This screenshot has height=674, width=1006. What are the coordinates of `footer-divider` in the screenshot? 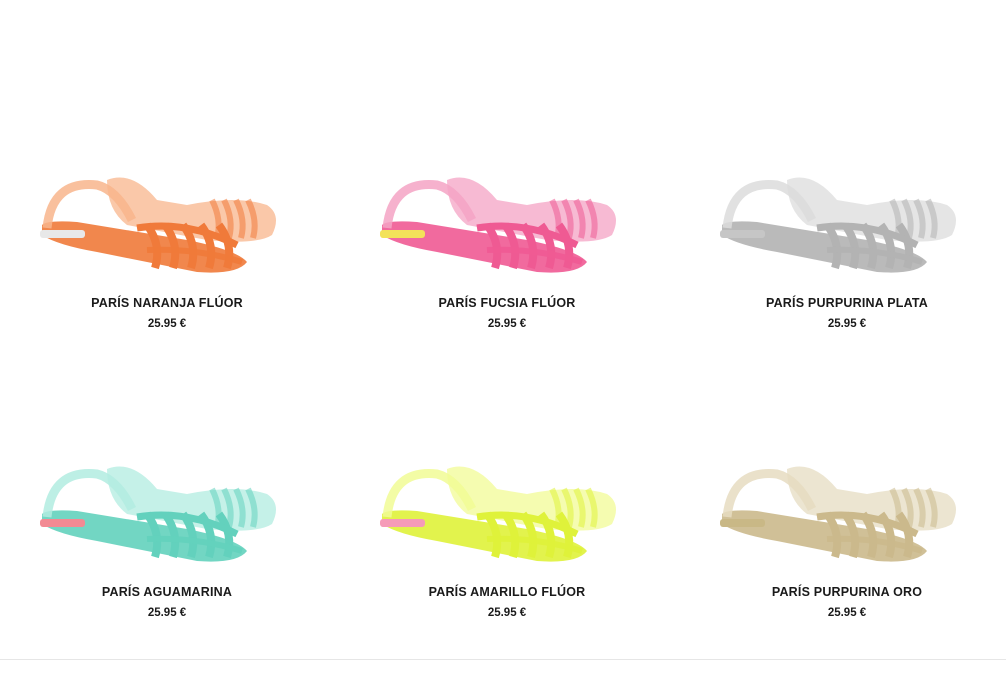 It's located at (503, 659).